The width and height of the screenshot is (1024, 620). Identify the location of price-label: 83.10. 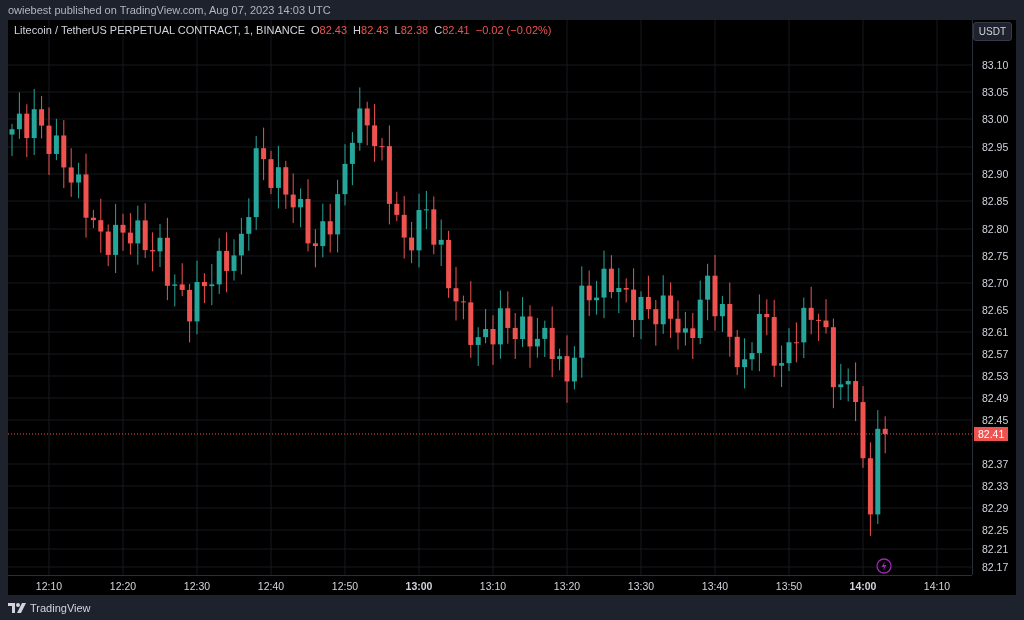
(995, 65).